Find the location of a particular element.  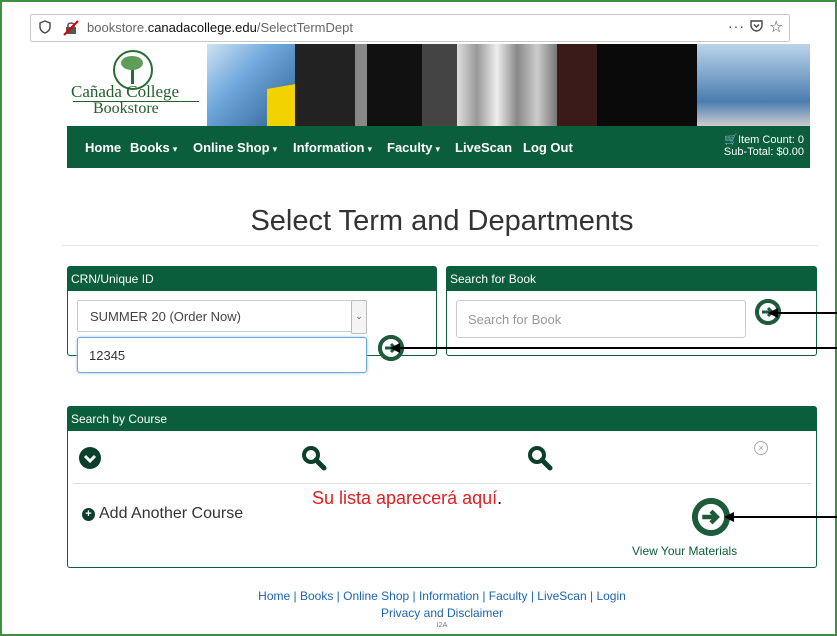

cart-icon: 🛒 is located at coordinates (731, 140).